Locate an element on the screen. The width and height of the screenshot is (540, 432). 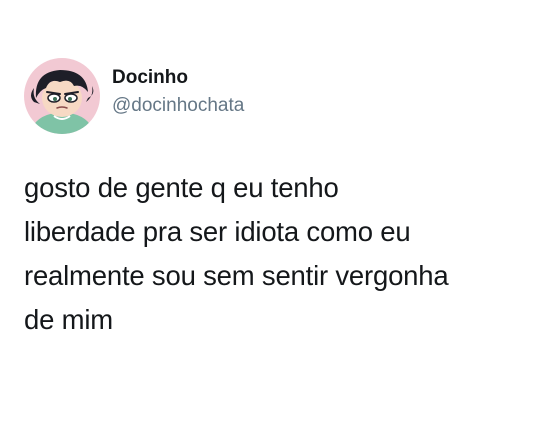
tweet-text-line: de mim is located at coordinates (68, 319).